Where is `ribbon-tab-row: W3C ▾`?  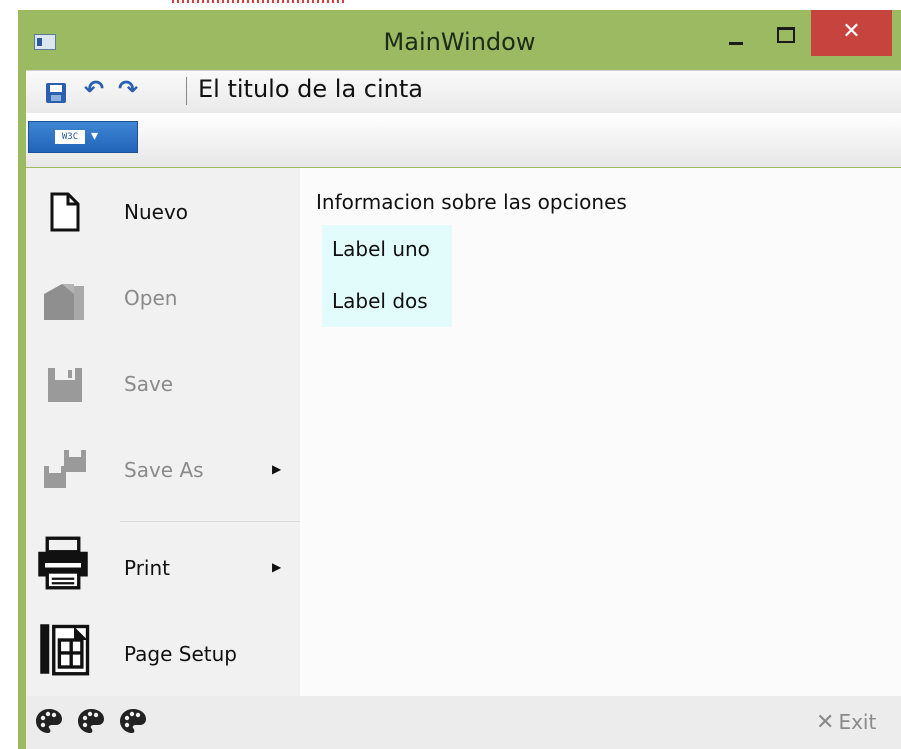
ribbon-tab-row: W3C ▾ is located at coordinates (463, 140).